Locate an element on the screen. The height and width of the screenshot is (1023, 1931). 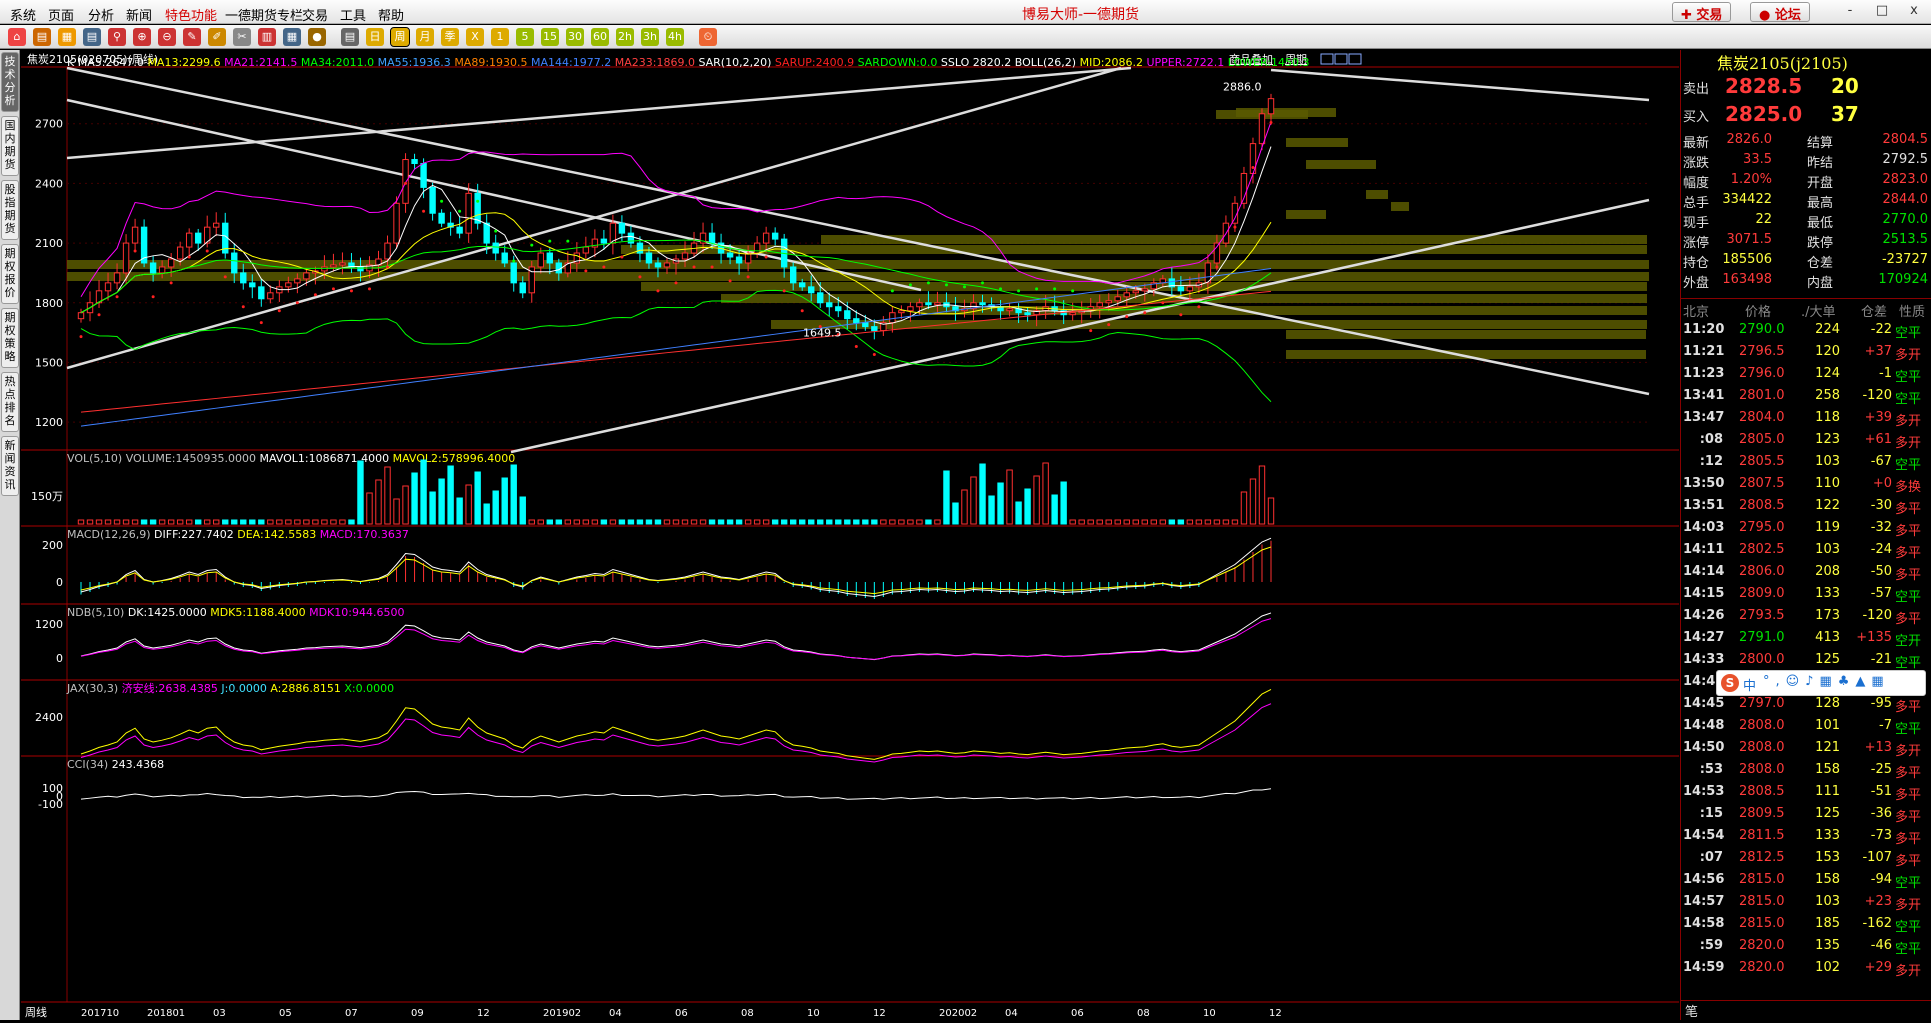
tick-price: 2820.0 is located at coordinates (1762, 967).